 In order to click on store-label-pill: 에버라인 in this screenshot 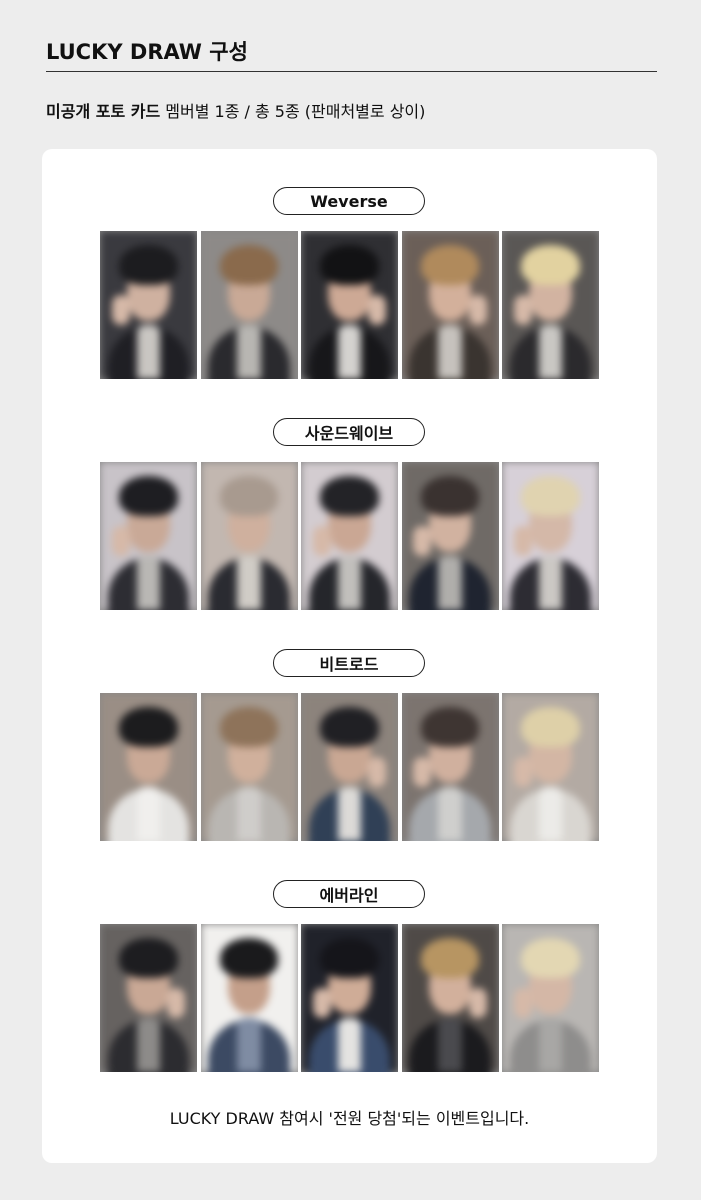, I will do `click(349, 894)`.